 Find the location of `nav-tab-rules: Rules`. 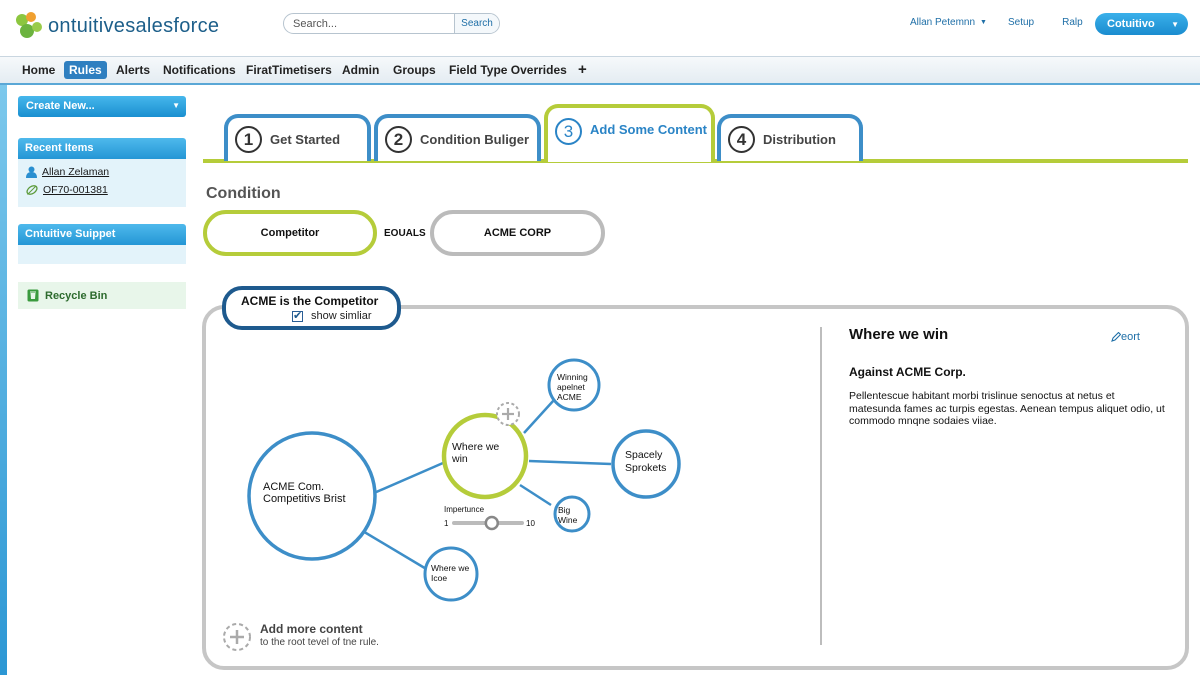

nav-tab-rules: Rules is located at coordinates (85, 70).